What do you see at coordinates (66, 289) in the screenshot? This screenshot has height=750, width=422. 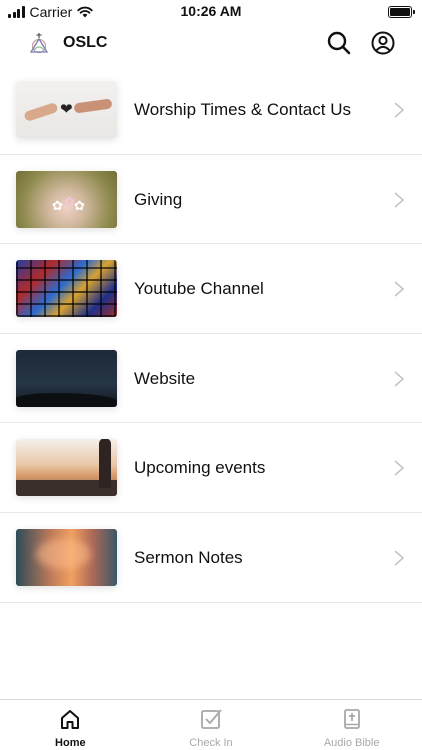 I see `stained-glass-thumbnail` at bounding box center [66, 289].